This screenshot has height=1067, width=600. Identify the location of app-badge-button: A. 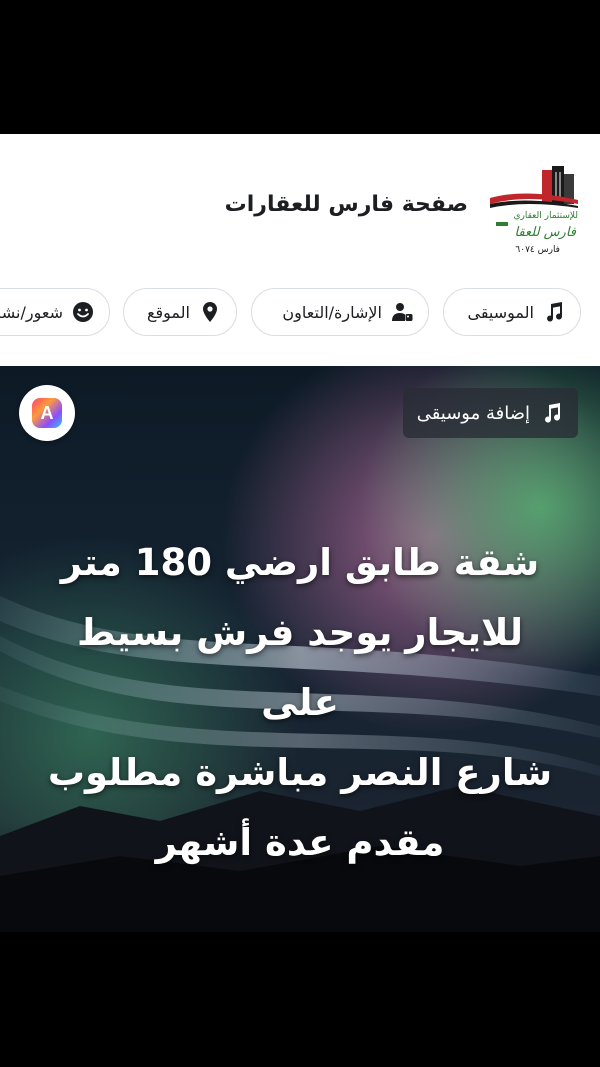
(47, 413).